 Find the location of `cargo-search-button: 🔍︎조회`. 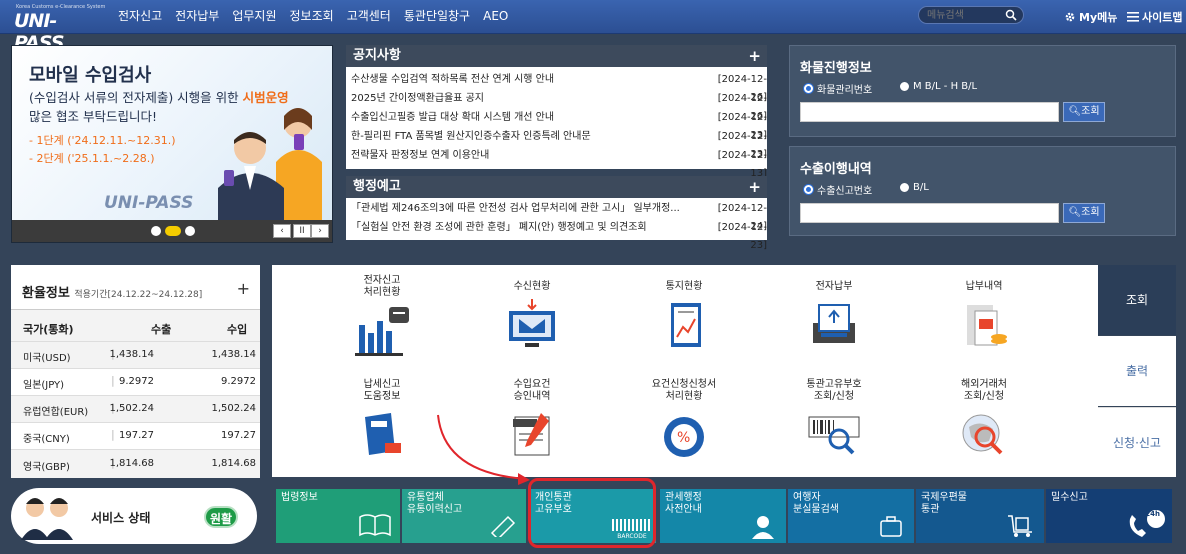

cargo-search-button: 🔍︎조회 is located at coordinates (1084, 112).